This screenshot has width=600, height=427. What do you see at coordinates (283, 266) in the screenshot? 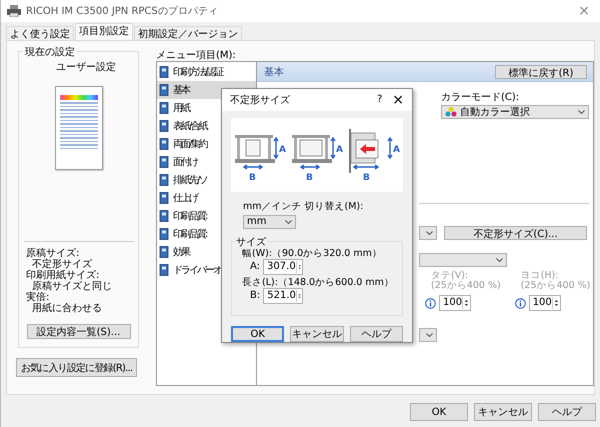
I see `size-spin-field: 307.0` at bounding box center [283, 266].